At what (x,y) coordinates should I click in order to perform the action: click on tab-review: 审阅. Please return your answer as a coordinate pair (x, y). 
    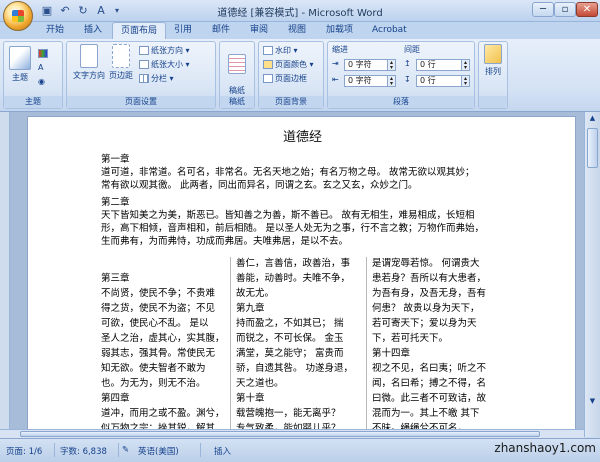
    Looking at the image, I should click on (259, 30).